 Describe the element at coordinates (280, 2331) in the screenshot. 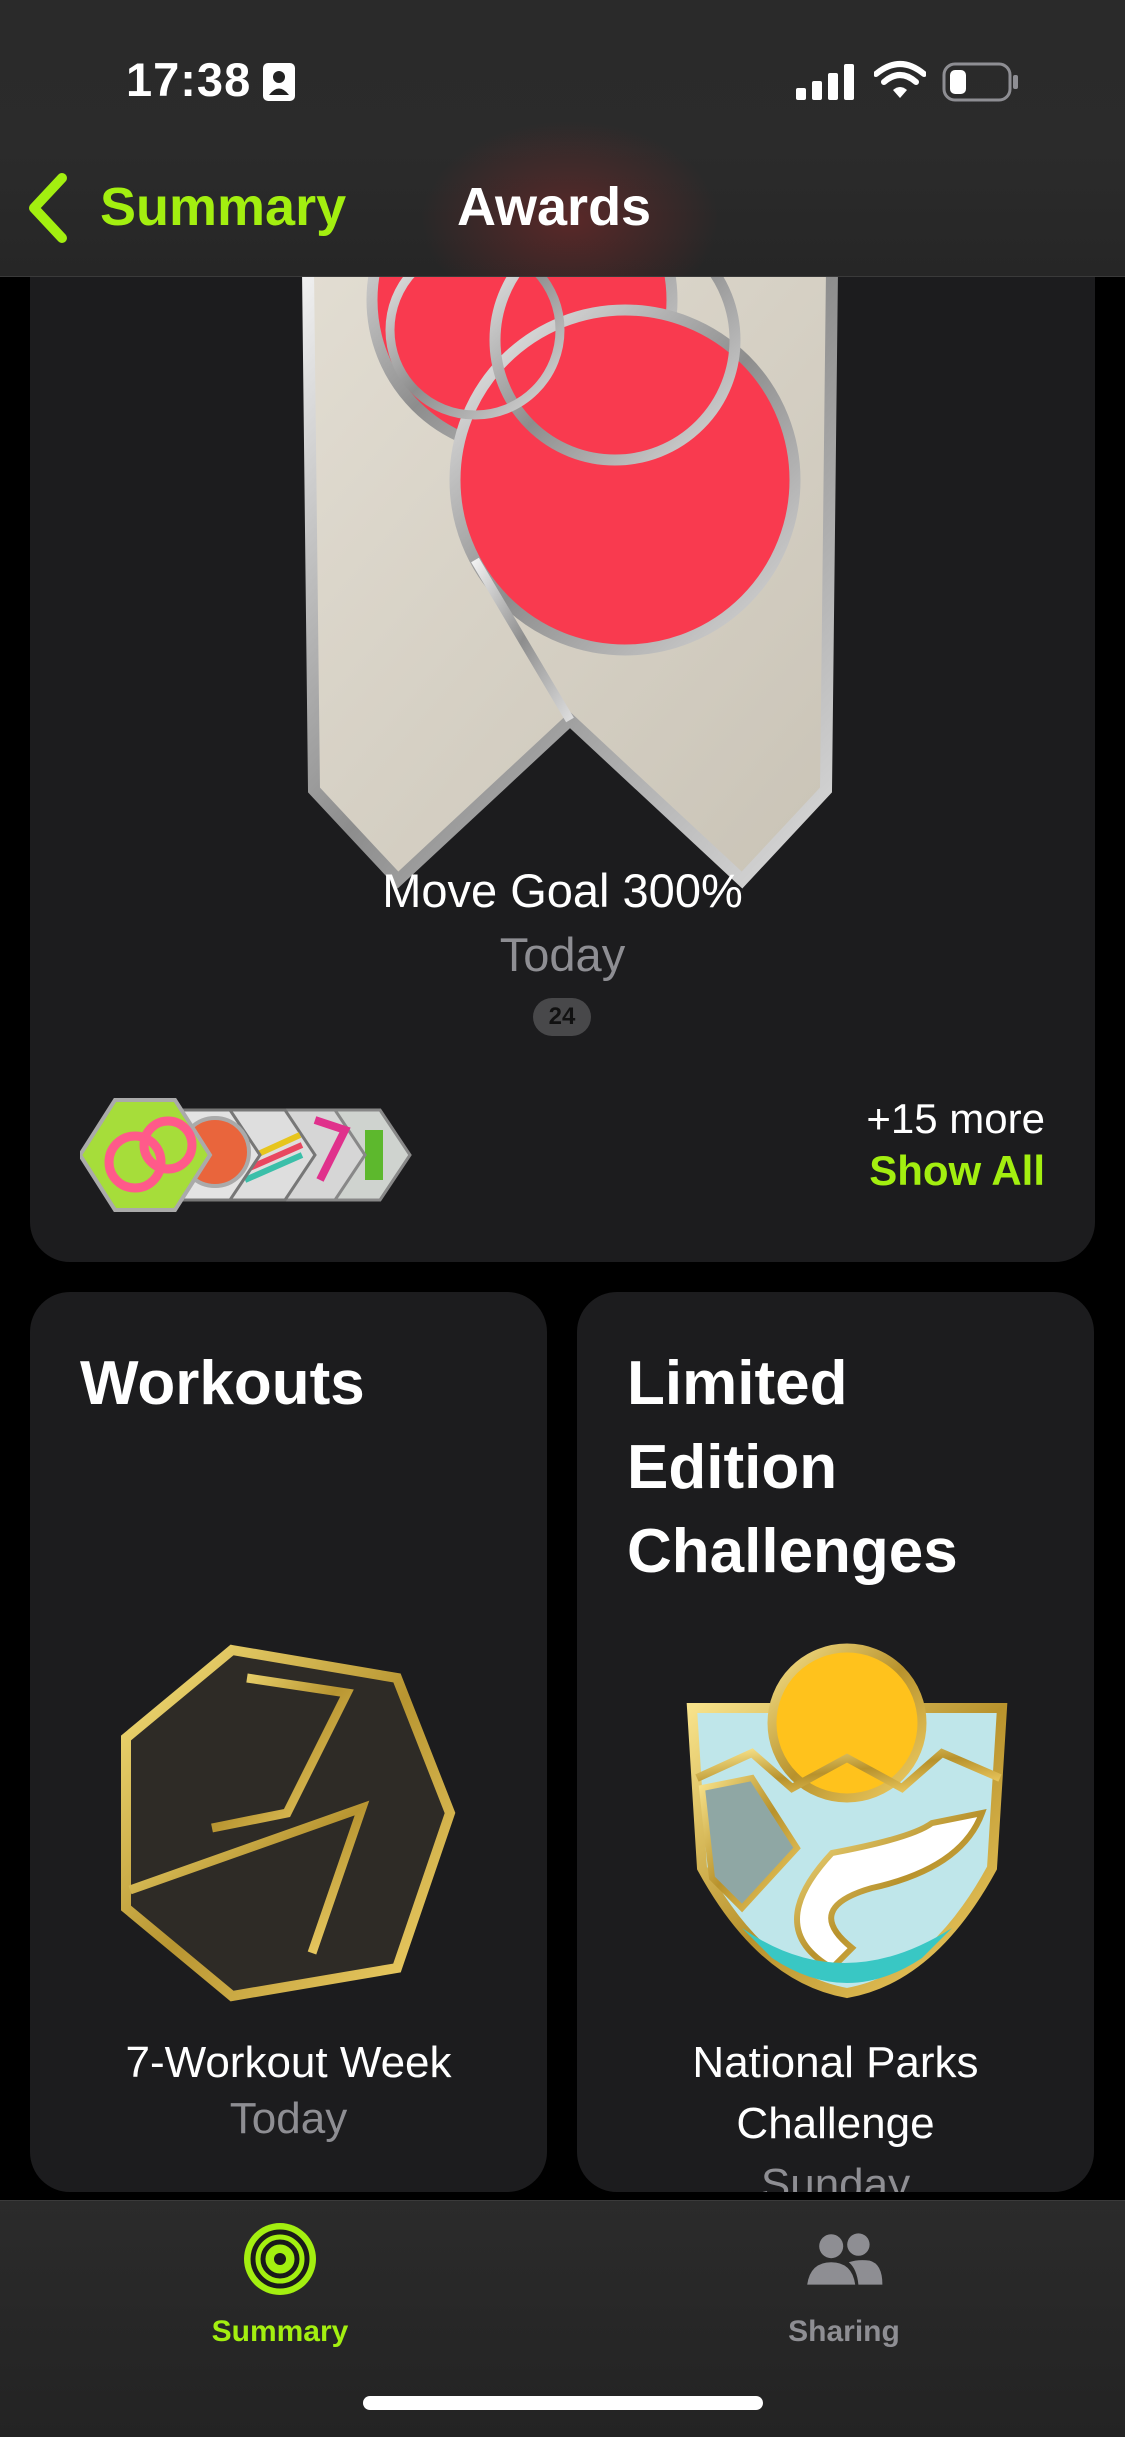

I see `tab-label: Summary` at that location.